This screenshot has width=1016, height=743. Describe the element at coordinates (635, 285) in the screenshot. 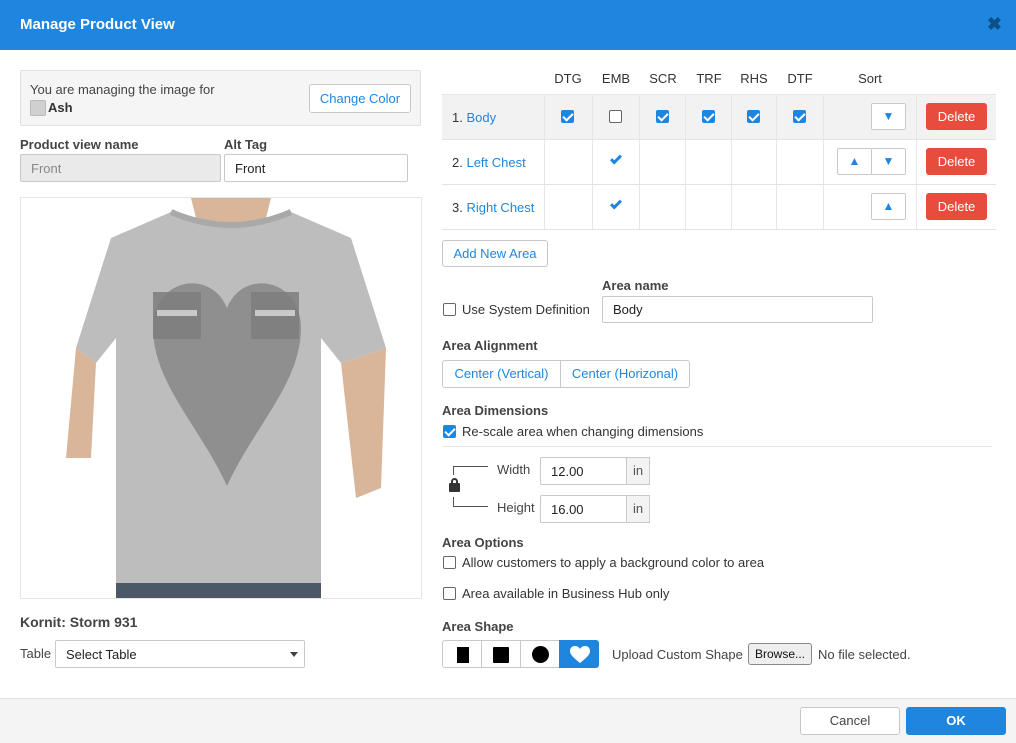

I see `area-name-label: Area name` at that location.